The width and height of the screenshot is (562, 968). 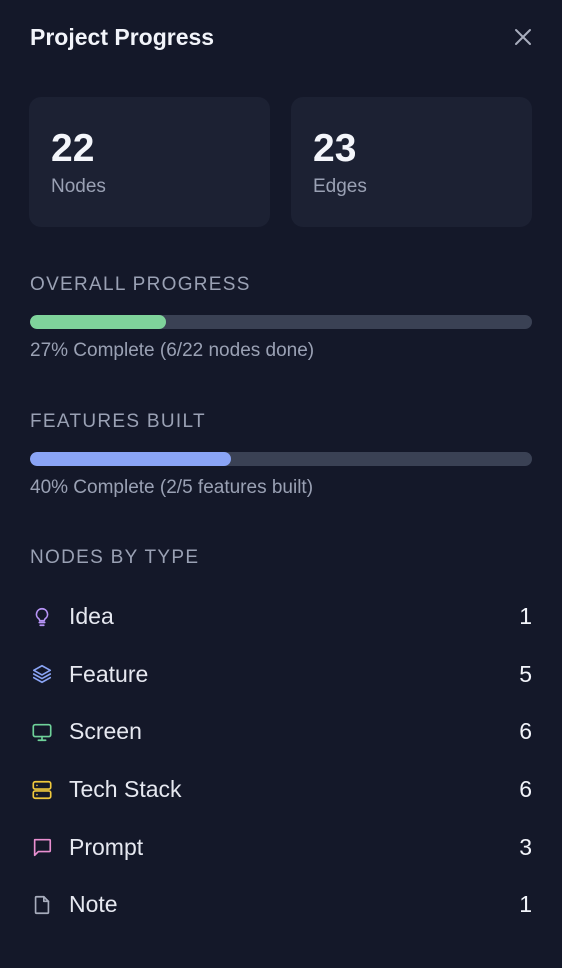 What do you see at coordinates (42, 847) in the screenshot?
I see `message-icon` at bounding box center [42, 847].